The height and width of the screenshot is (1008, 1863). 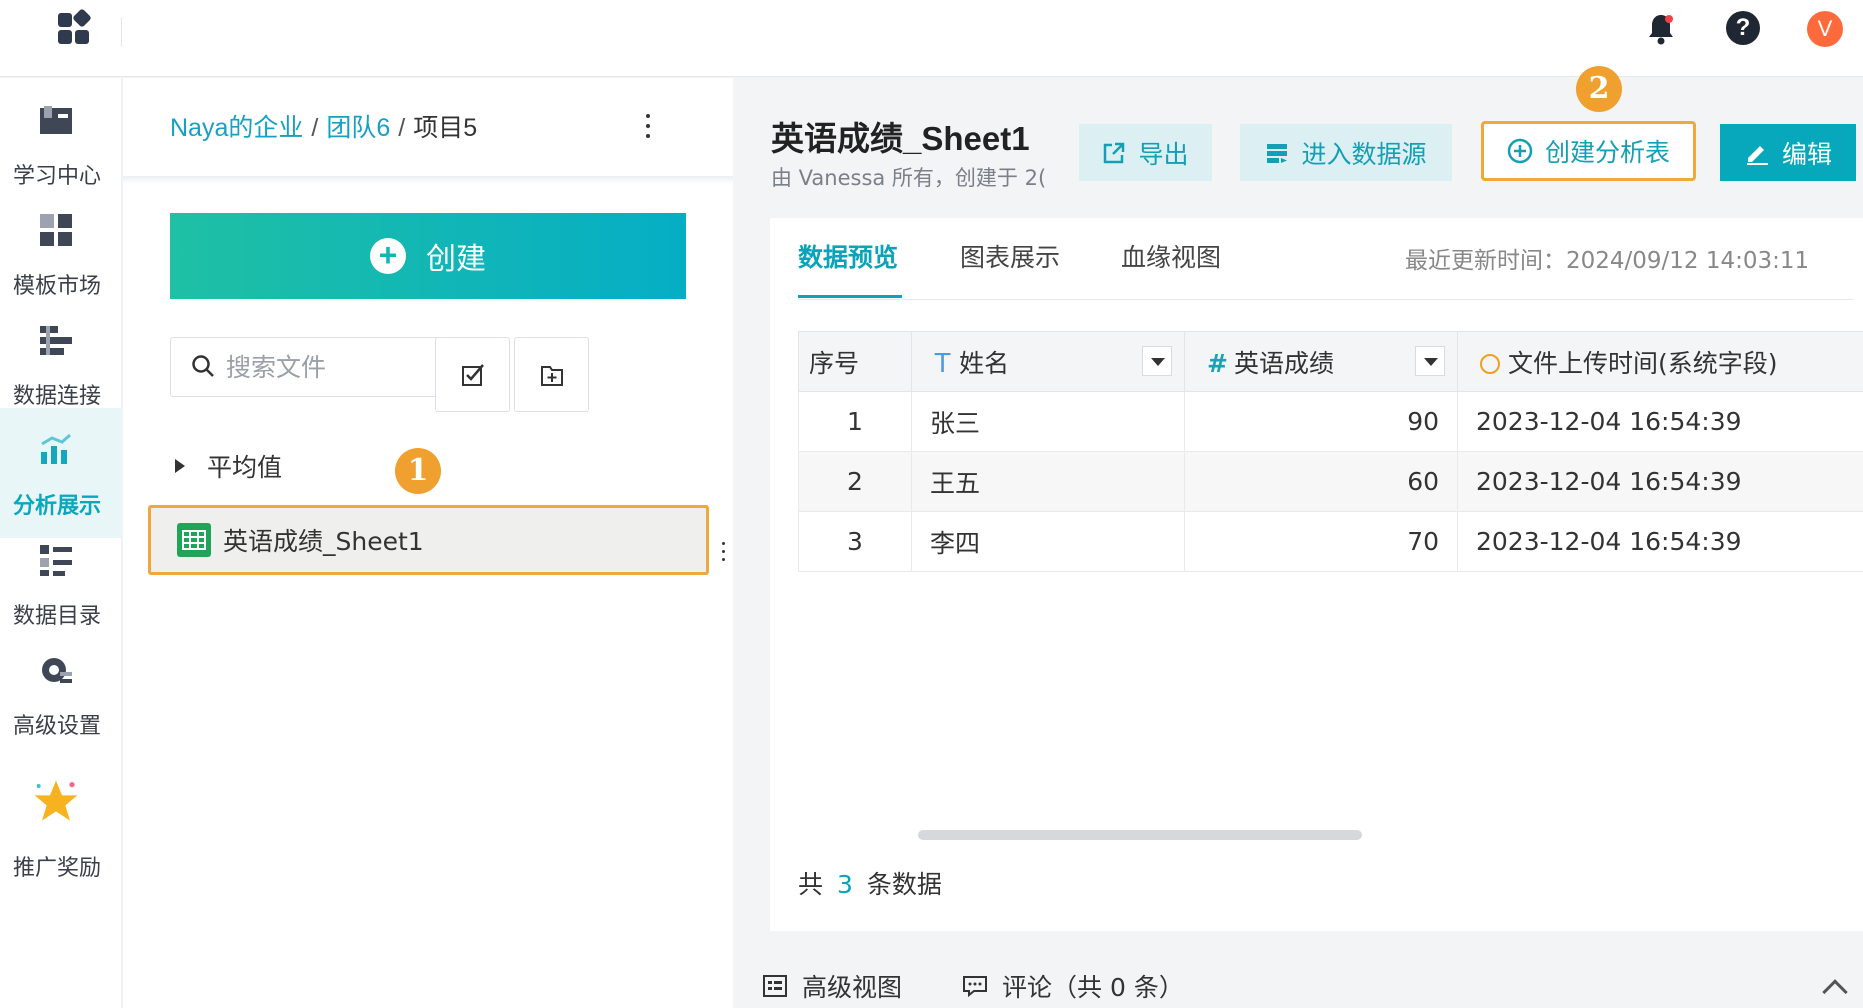 I want to click on breadcrumb-team: 团队6, so click(x=358, y=128).